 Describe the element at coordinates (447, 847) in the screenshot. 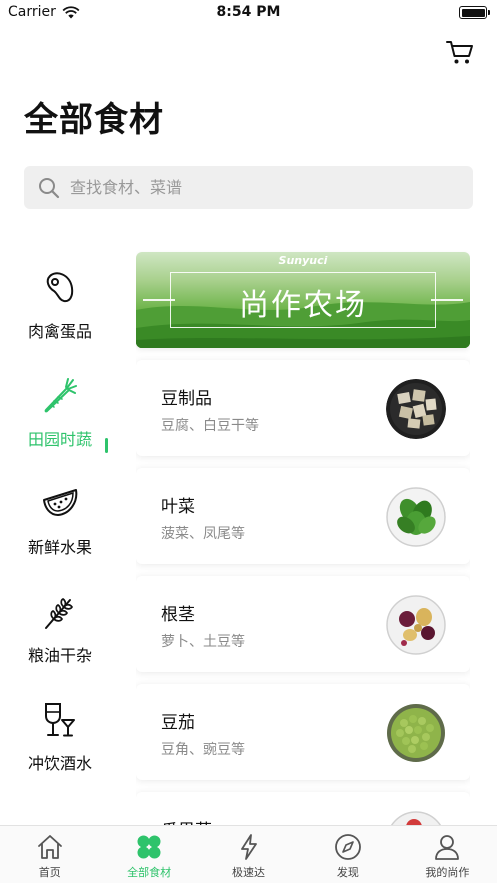

I see `person-icon` at that location.